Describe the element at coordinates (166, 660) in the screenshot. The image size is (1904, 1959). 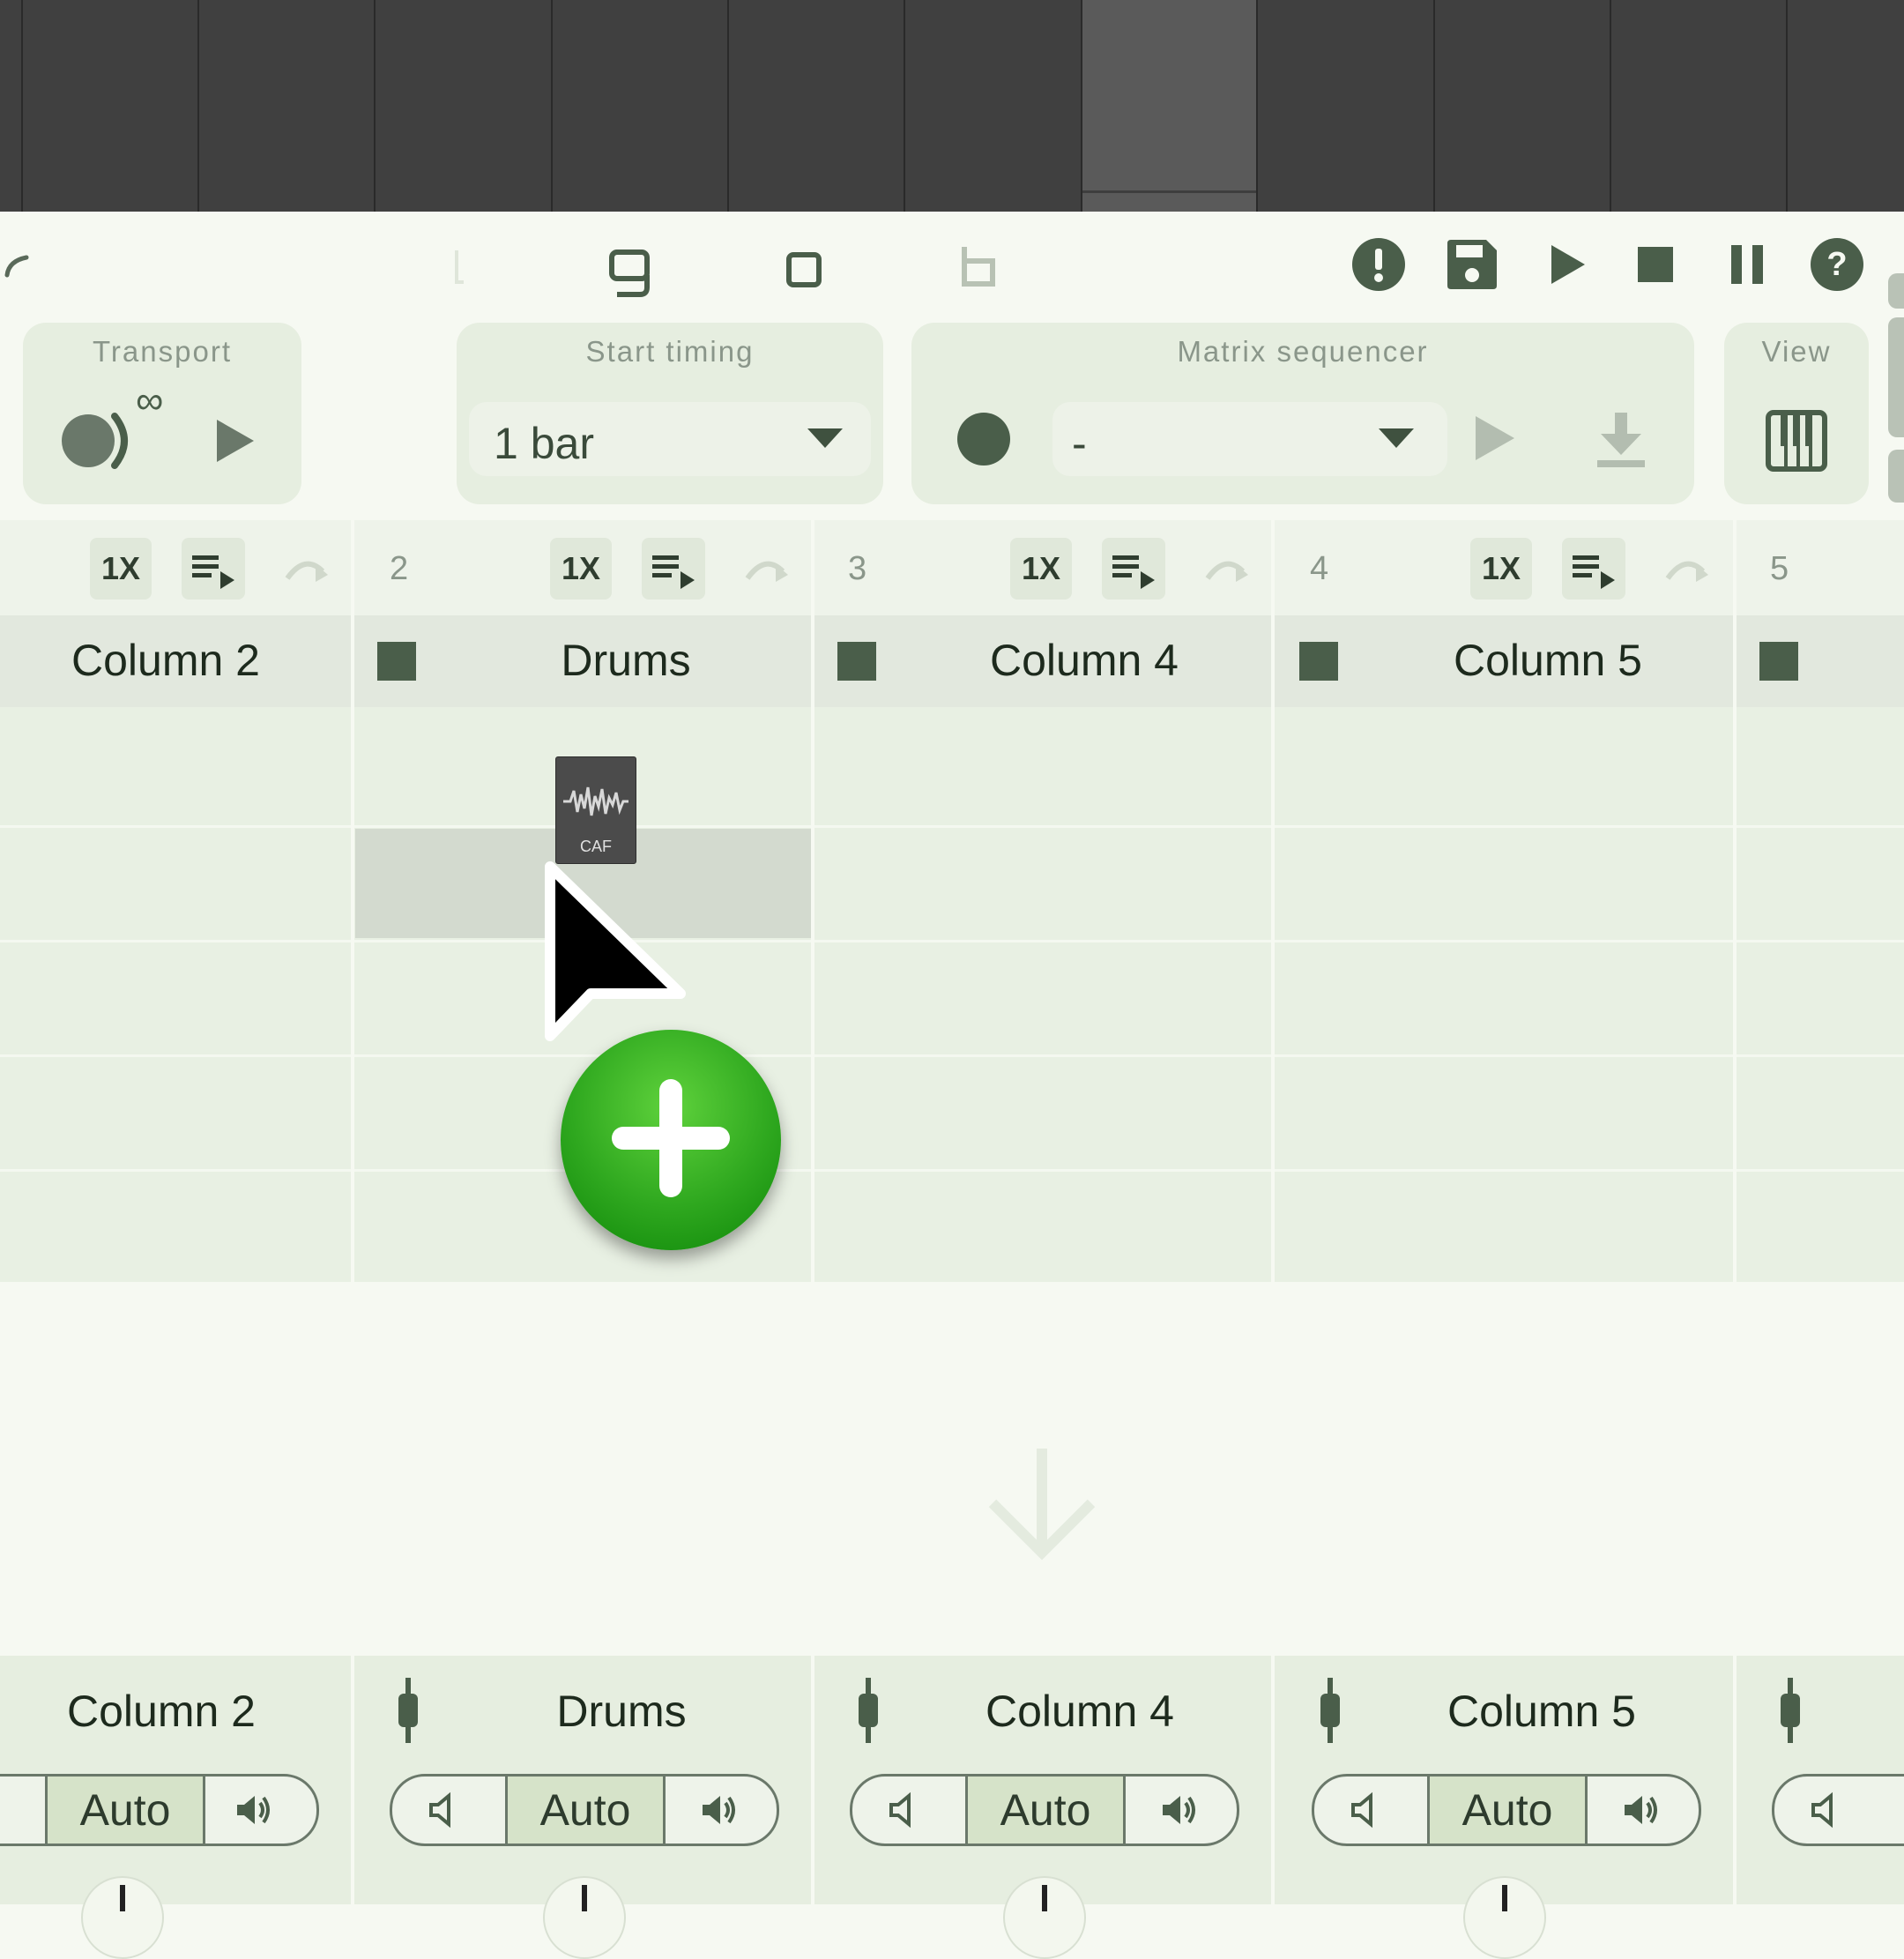
I see `column-title: Column 2` at that location.